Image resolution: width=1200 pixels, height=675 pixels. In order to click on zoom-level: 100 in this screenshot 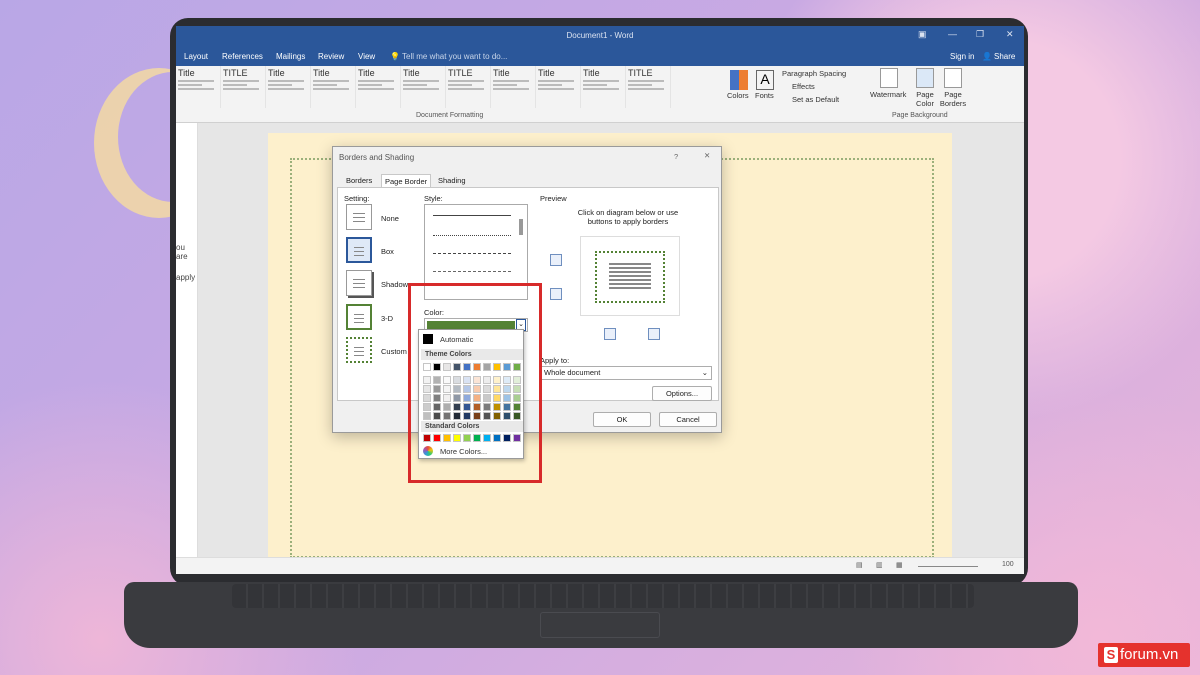, I will do `click(1008, 564)`.